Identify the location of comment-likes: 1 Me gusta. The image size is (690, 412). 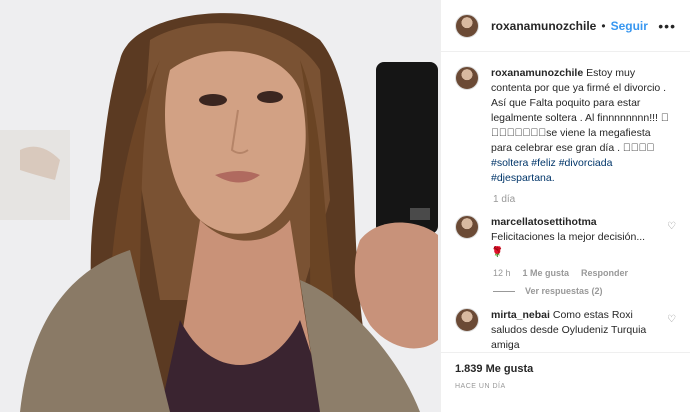
(546, 273).